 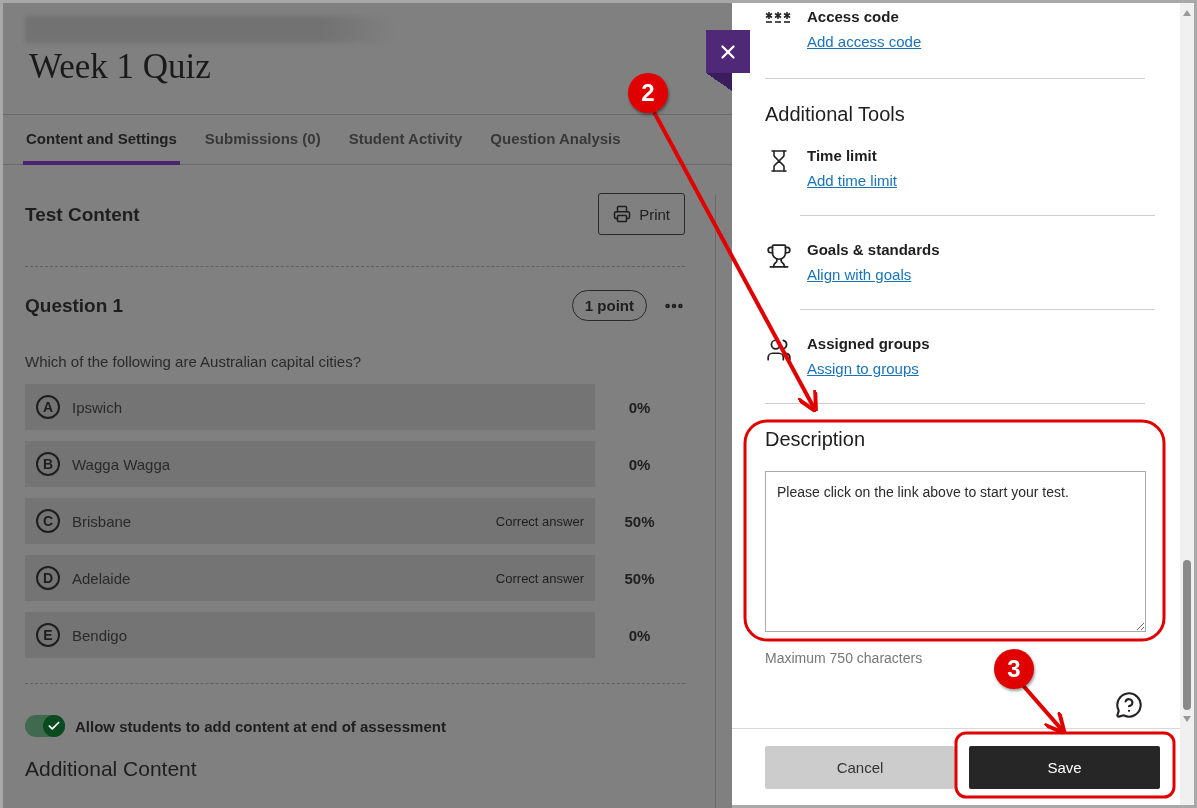 I want to click on toggle-switch, so click(x=45, y=726).